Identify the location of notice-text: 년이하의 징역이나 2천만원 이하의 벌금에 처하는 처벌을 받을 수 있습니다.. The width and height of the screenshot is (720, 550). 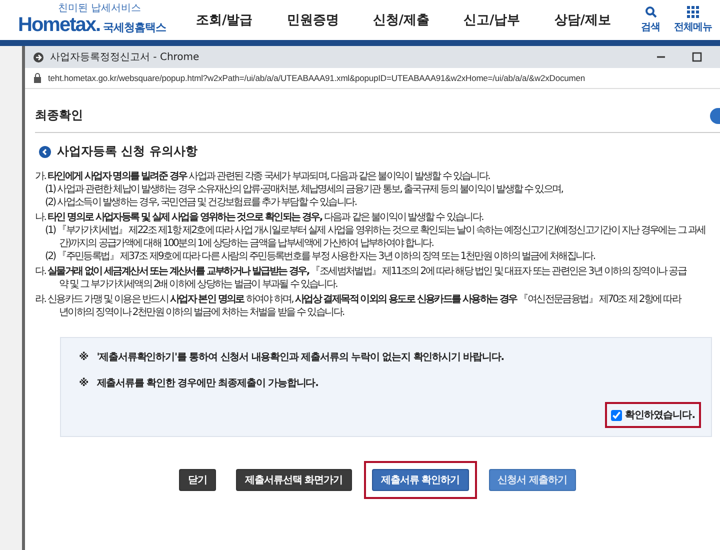
(202, 312).